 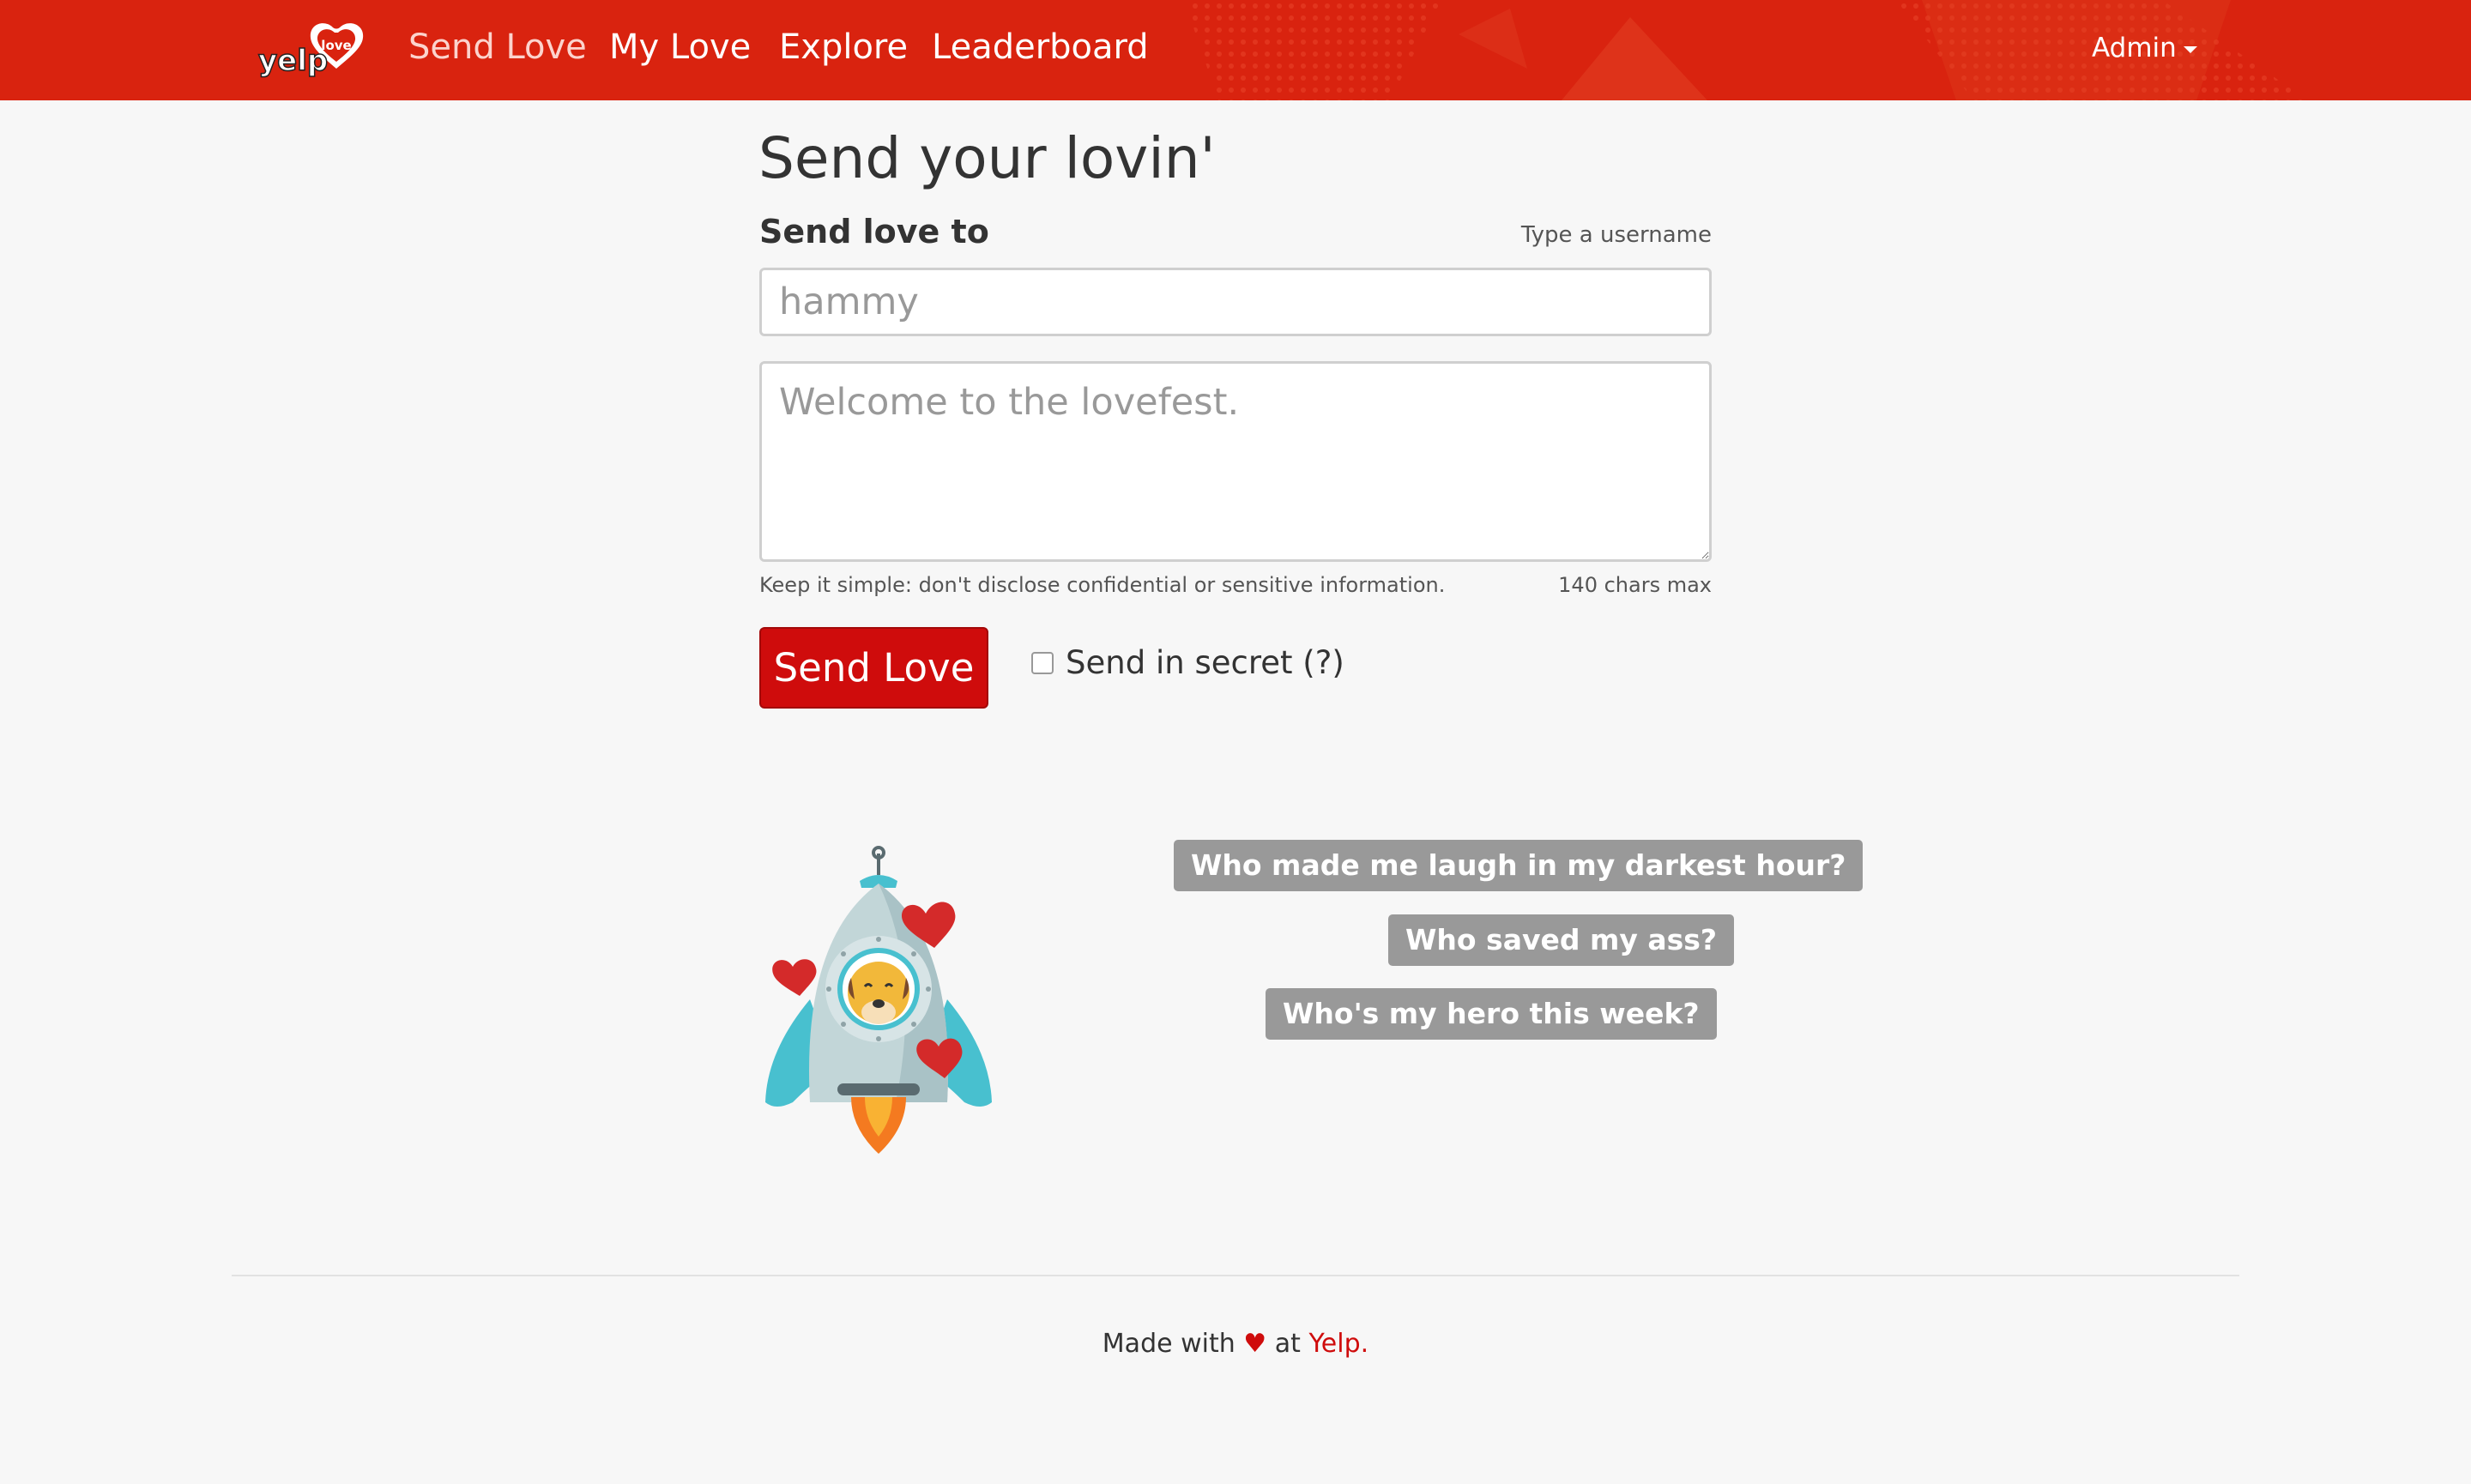 I want to click on footer-prefix: Made with, so click(x=1169, y=1344).